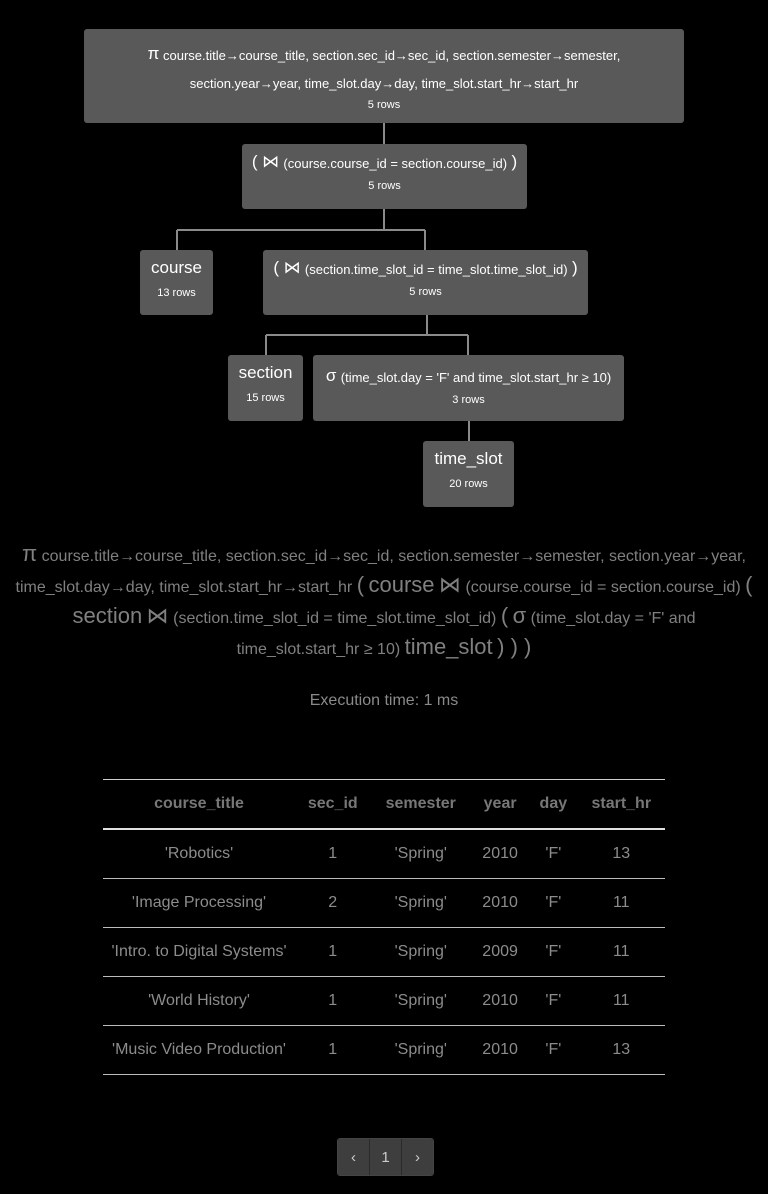  I want to click on column-header: start_hr, so click(621, 804).